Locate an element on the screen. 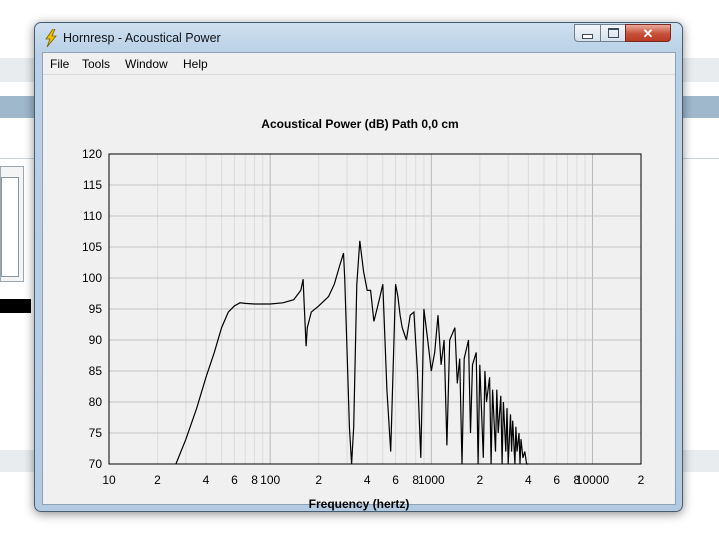  menu-help: Help is located at coordinates (195, 64).